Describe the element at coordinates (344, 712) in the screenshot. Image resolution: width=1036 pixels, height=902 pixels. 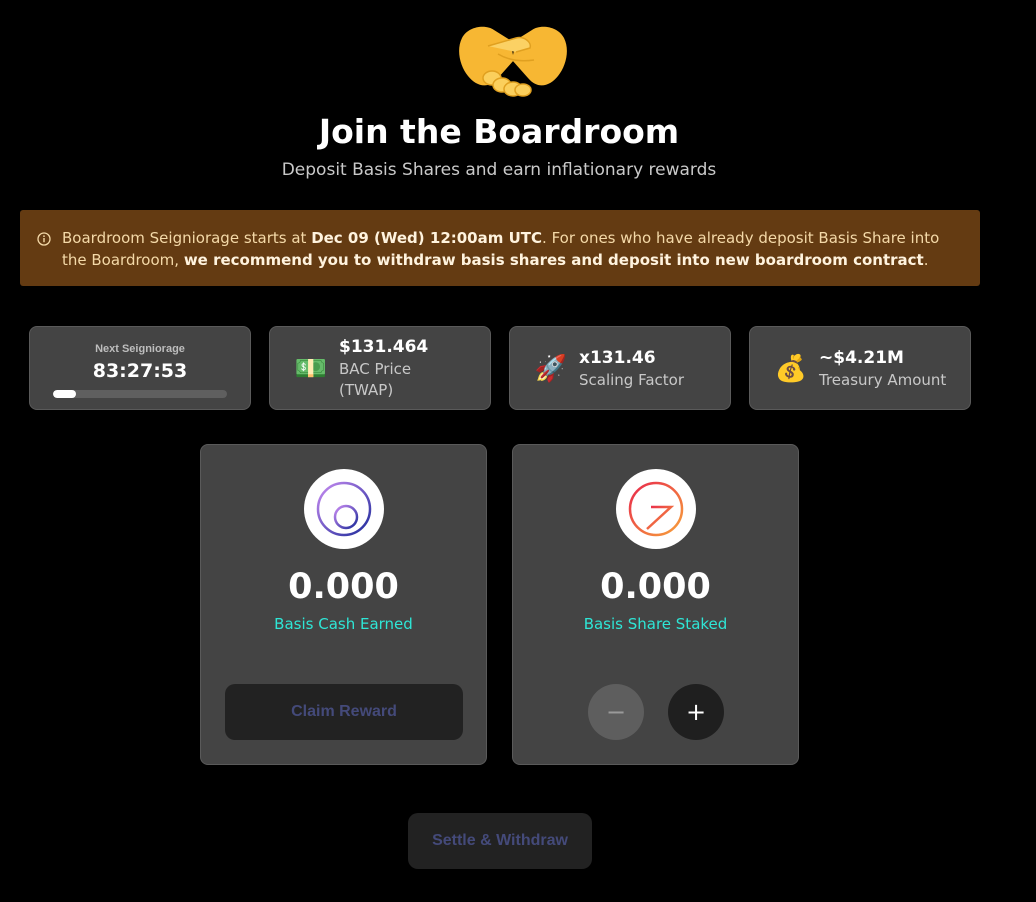
I see `claim-reward-button: Claim Reward` at that location.